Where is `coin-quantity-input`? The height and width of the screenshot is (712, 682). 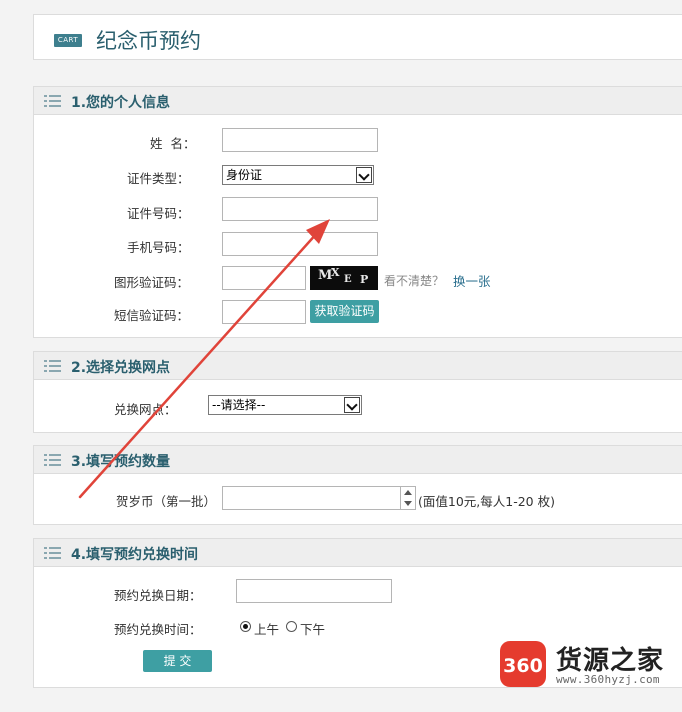 coin-quantity-input is located at coordinates (319, 498).